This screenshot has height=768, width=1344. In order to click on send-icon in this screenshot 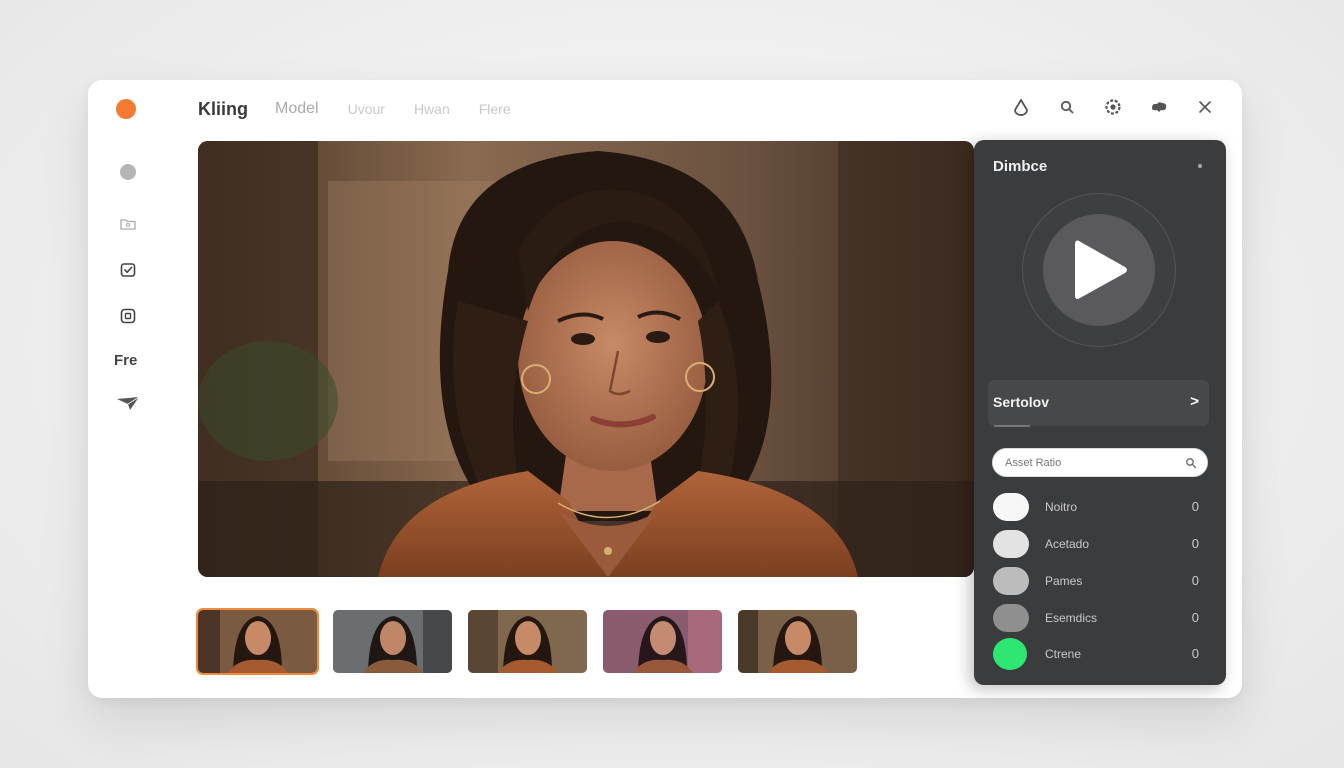, I will do `click(128, 403)`.